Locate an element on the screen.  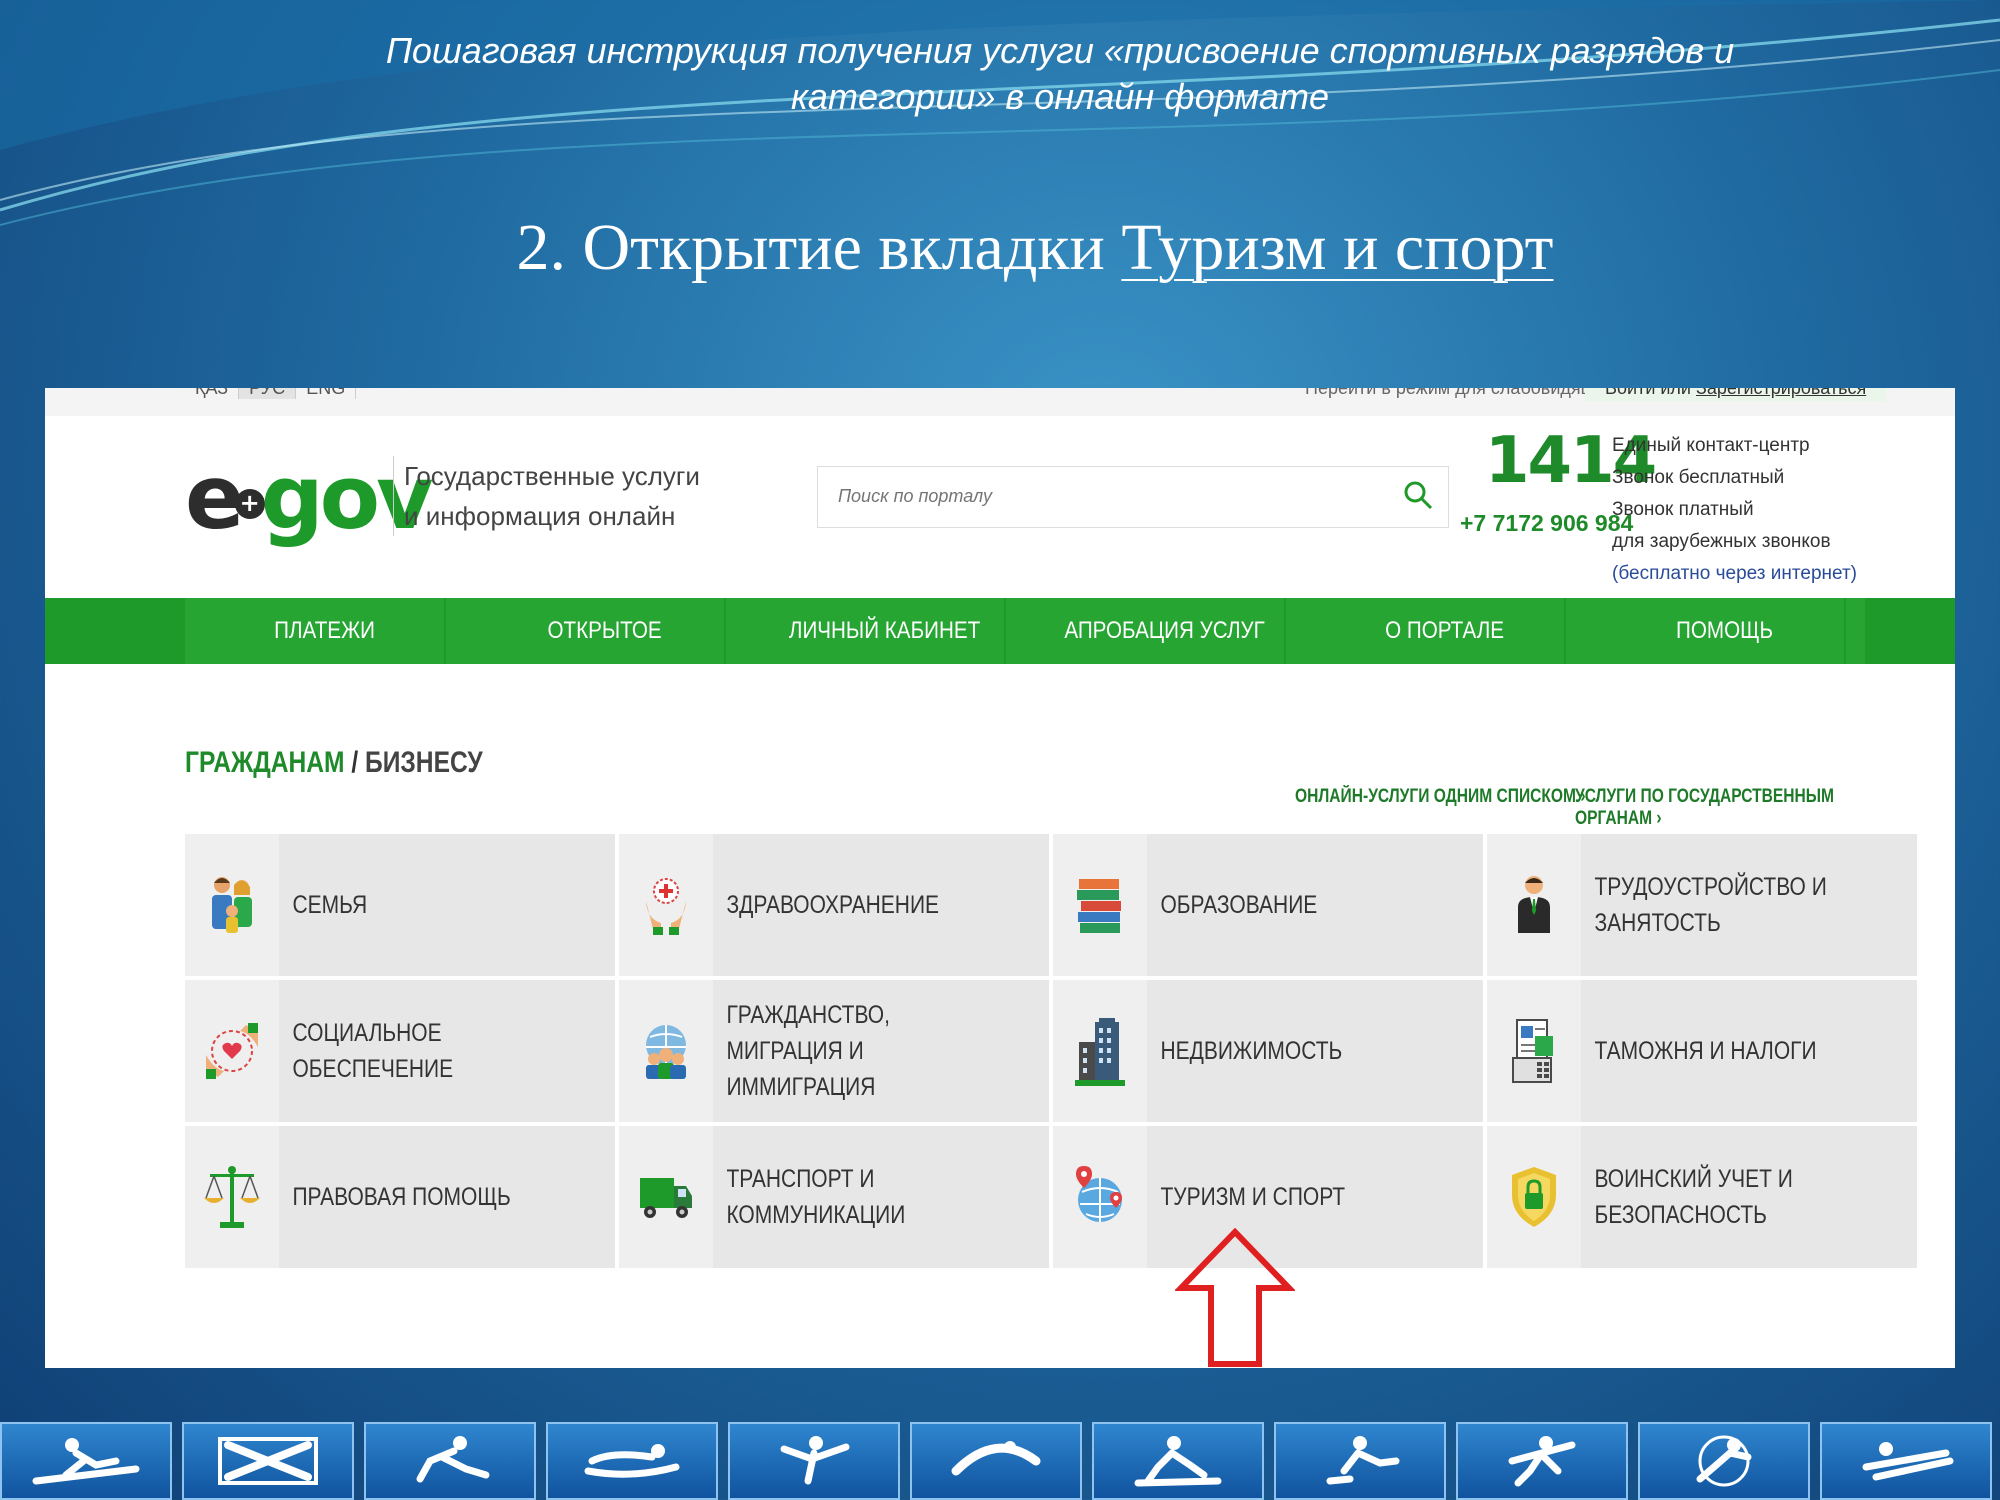
nav-about: О ПОРТАЛЕ is located at coordinates (1445, 631).